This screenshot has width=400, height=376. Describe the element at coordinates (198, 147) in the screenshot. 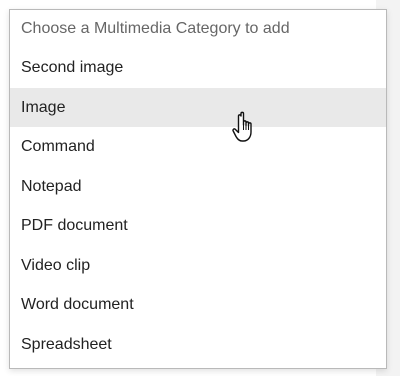

I see `option-command: Command` at that location.